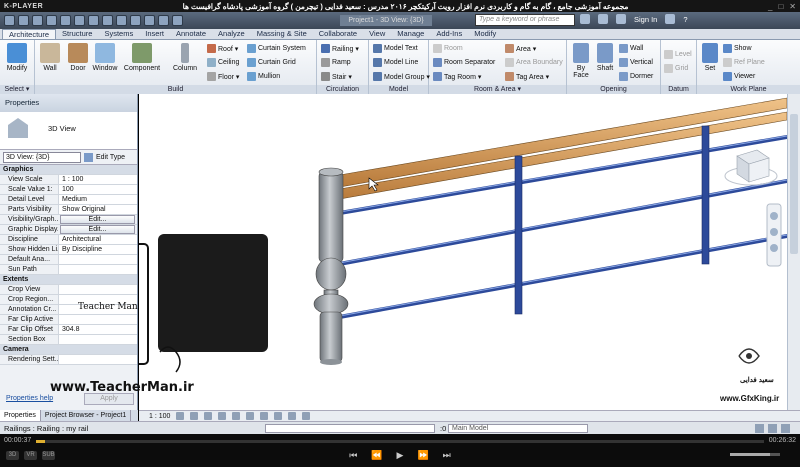 The image size is (800, 467). What do you see at coordinates (336, 62) in the screenshot?
I see `ramp-button: Ramp` at bounding box center [336, 62].